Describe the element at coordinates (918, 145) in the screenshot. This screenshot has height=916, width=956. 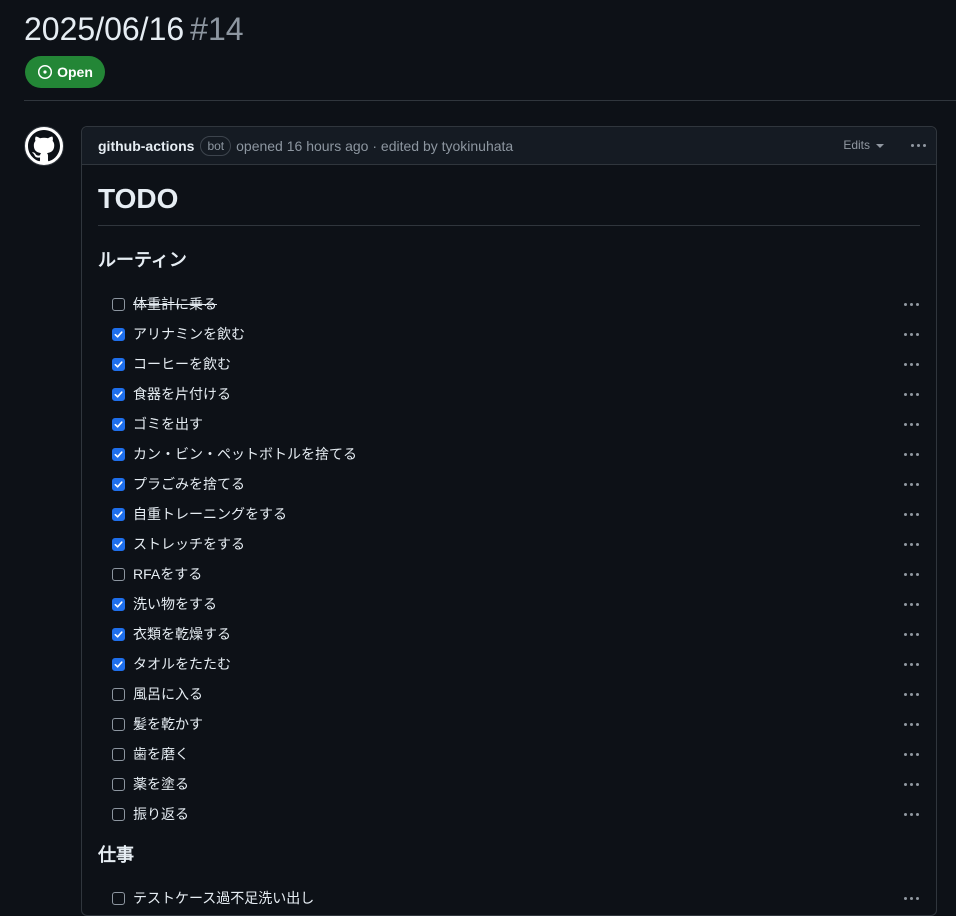
I see `comment-options-button` at that location.